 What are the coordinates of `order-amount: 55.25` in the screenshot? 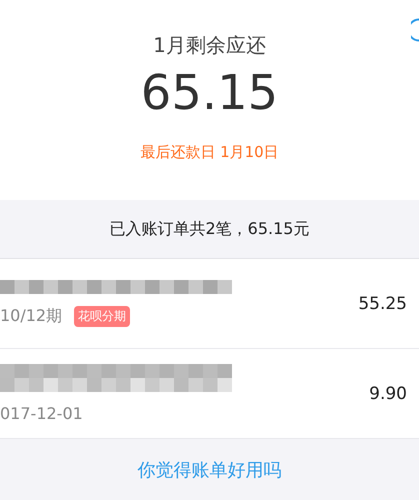 It's located at (382, 304).